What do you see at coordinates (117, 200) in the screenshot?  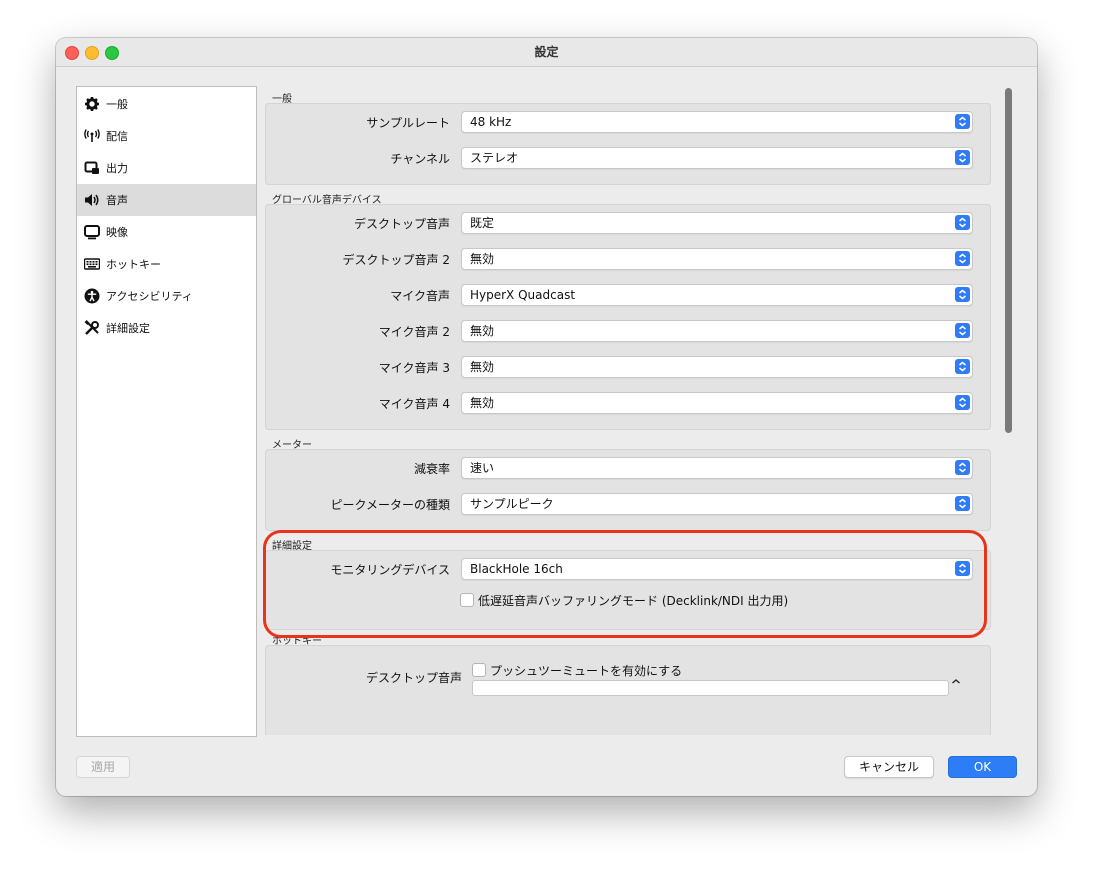 I see `sidebar-item-label: 音声` at bounding box center [117, 200].